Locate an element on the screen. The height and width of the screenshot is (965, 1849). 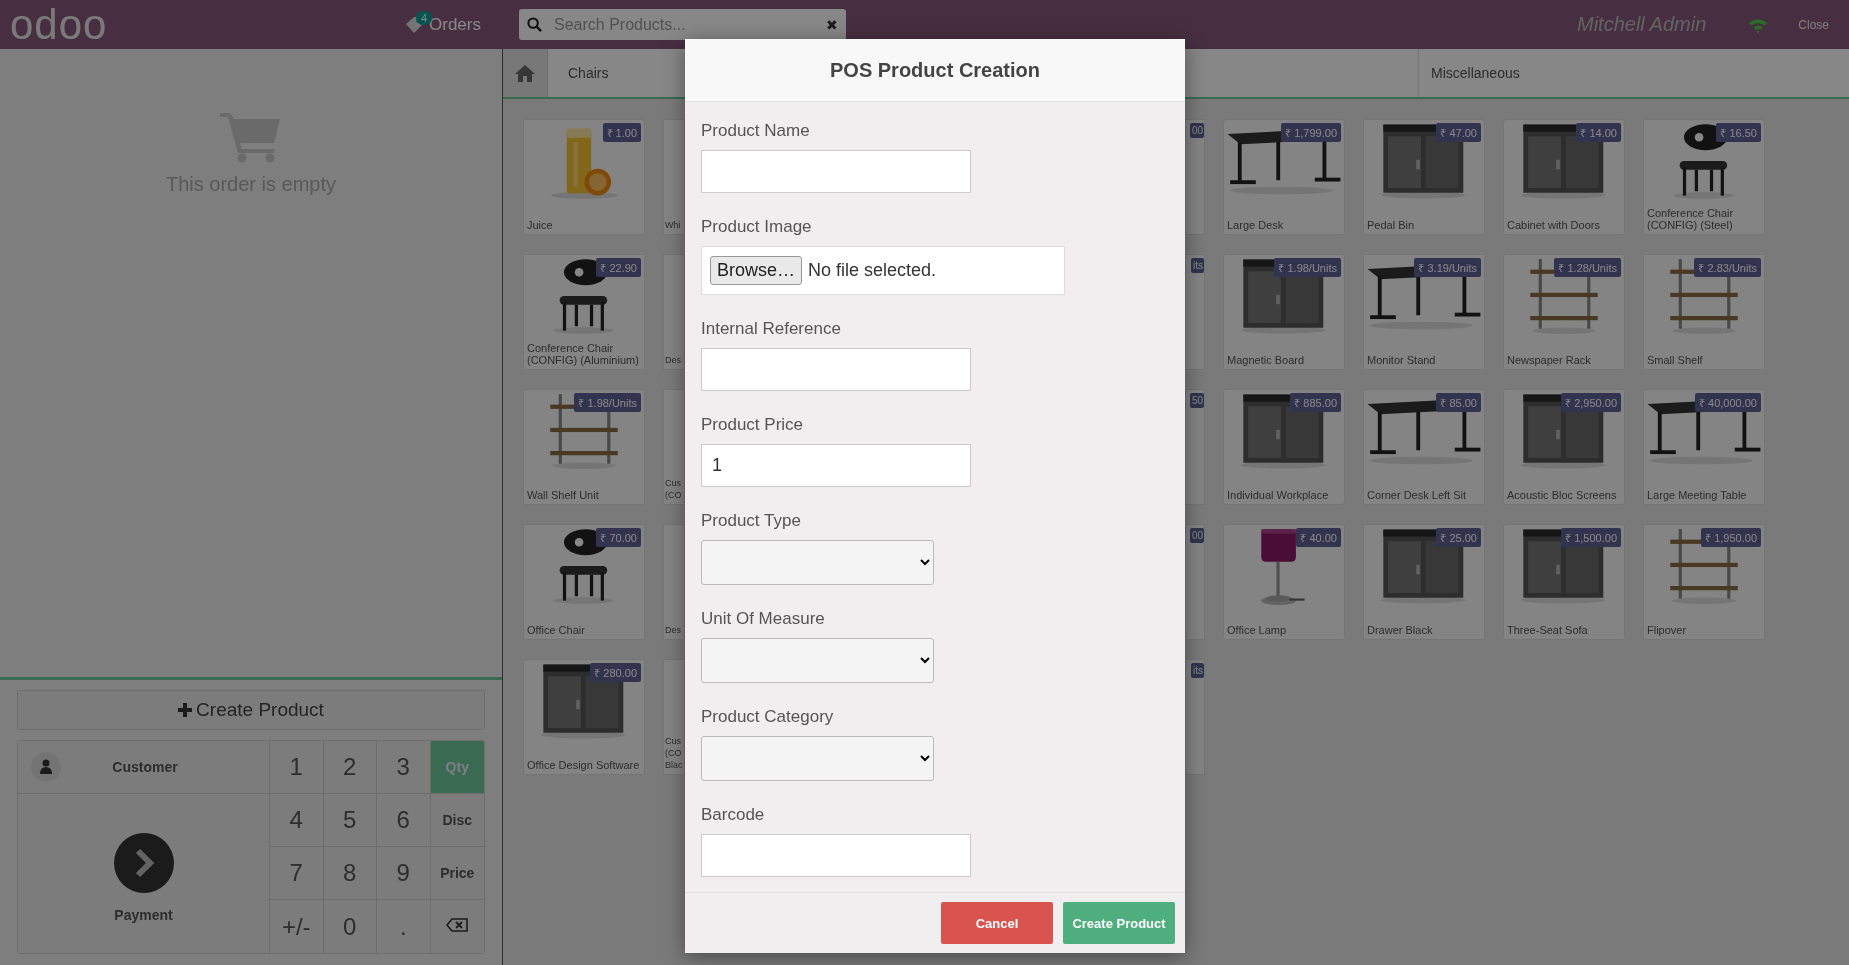
price-tag: ₹ 85.00 is located at coordinates (1458, 402).